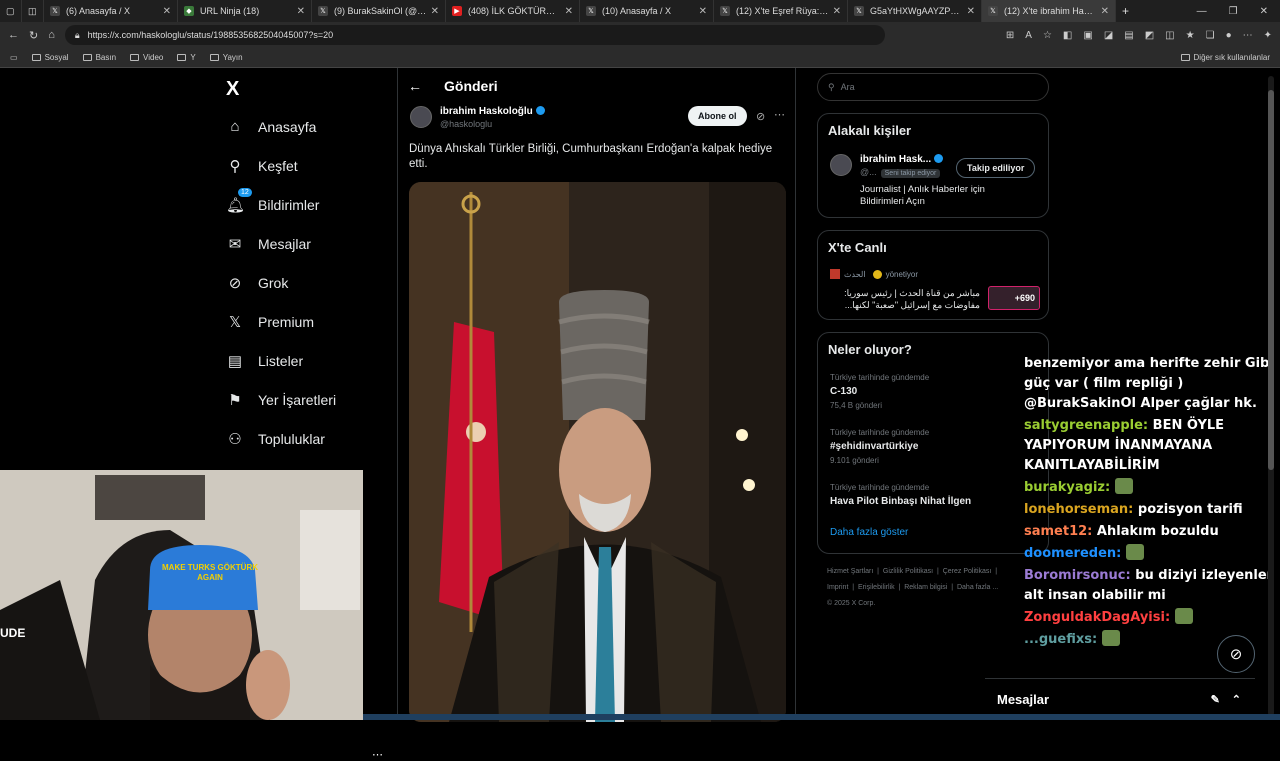 This screenshot has width=1280, height=761. What do you see at coordinates (910, 173) in the screenshot?
I see `follows-you-badge: Seni takip ediyor` at bounding box center [910, 173].